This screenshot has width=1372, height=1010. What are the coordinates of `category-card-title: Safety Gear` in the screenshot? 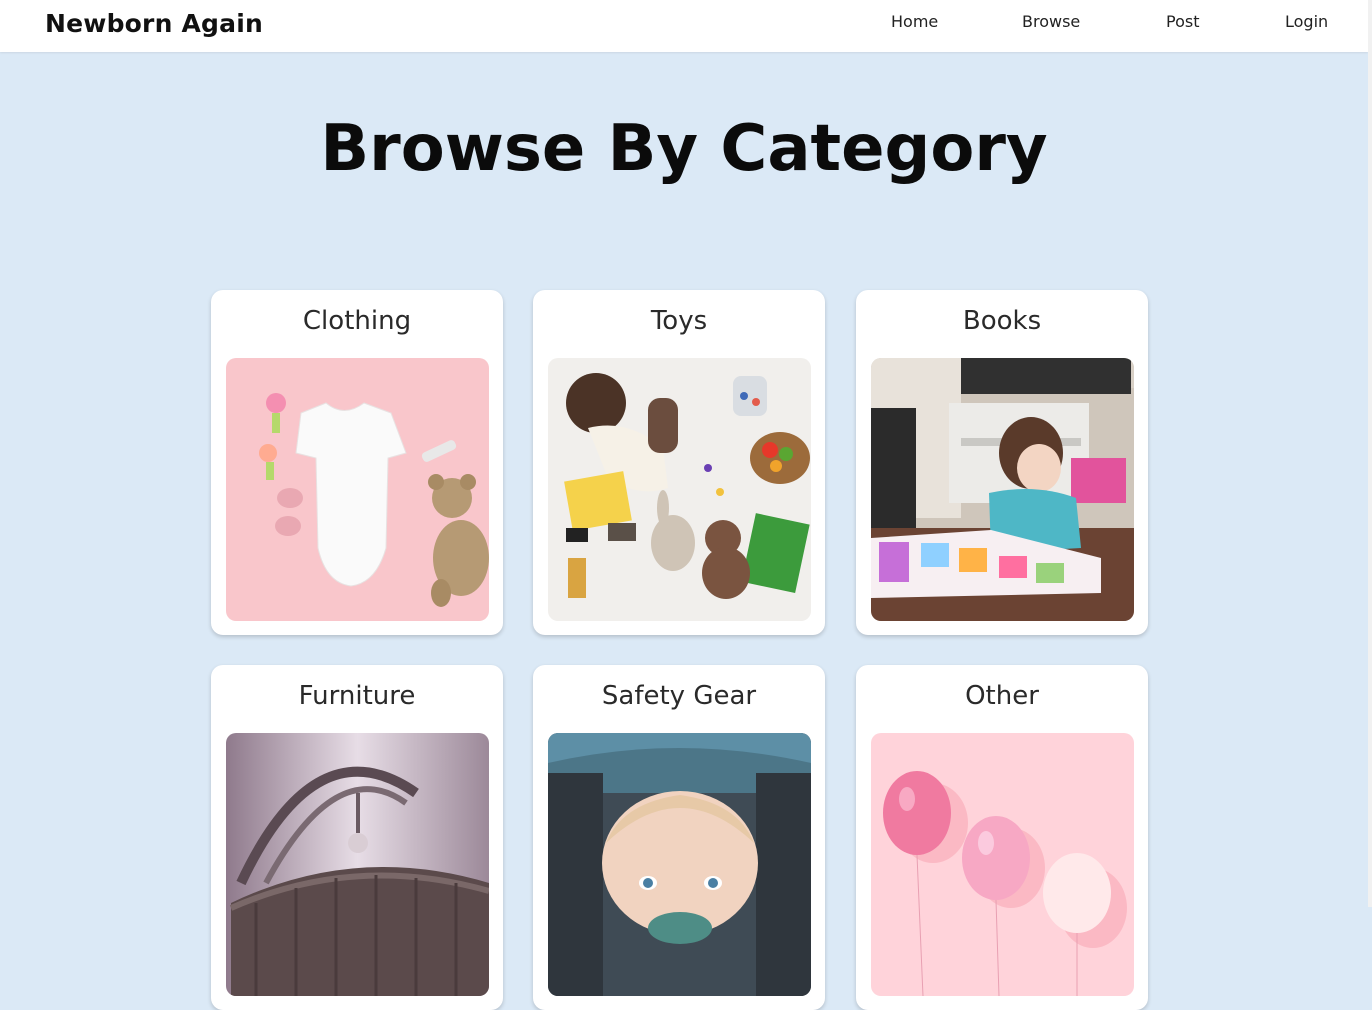 It's located at (679, 696).